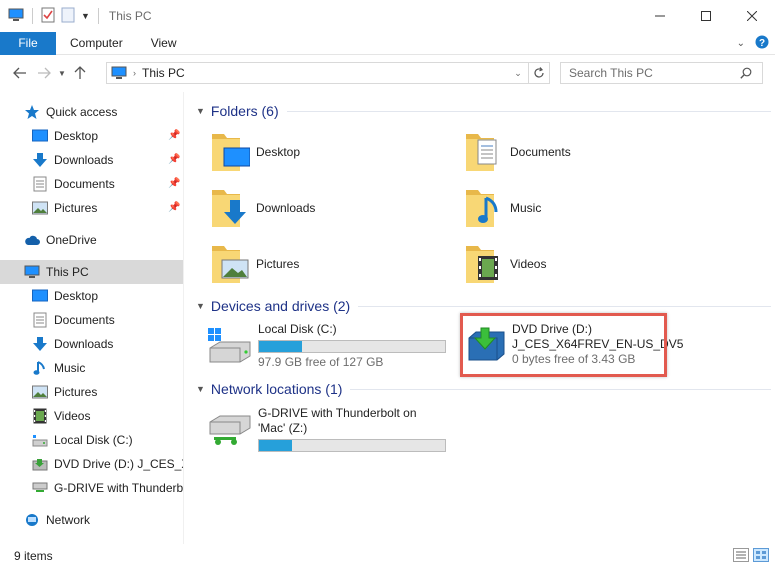  Describe the element at coordinates (660, 16) in the screenshot. I see `minimize-button` at that location.